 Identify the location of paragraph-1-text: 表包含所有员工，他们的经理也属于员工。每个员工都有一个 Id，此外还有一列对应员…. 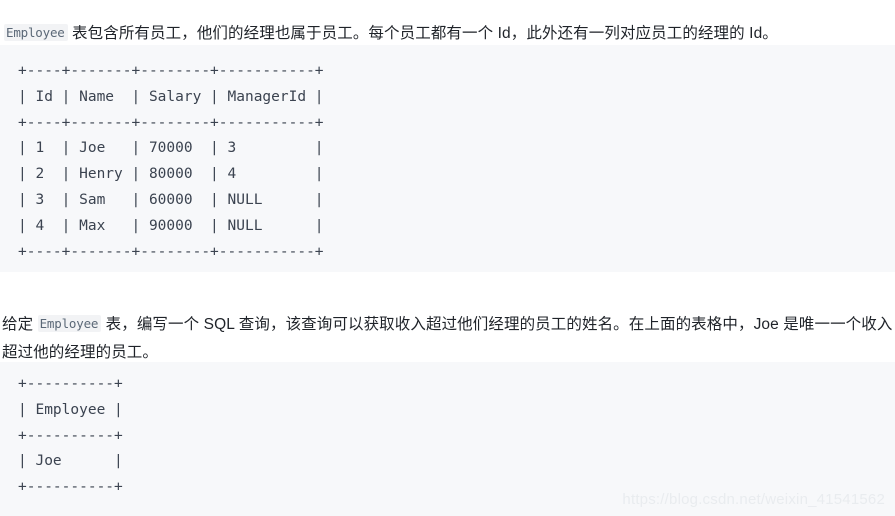
(422, 33).